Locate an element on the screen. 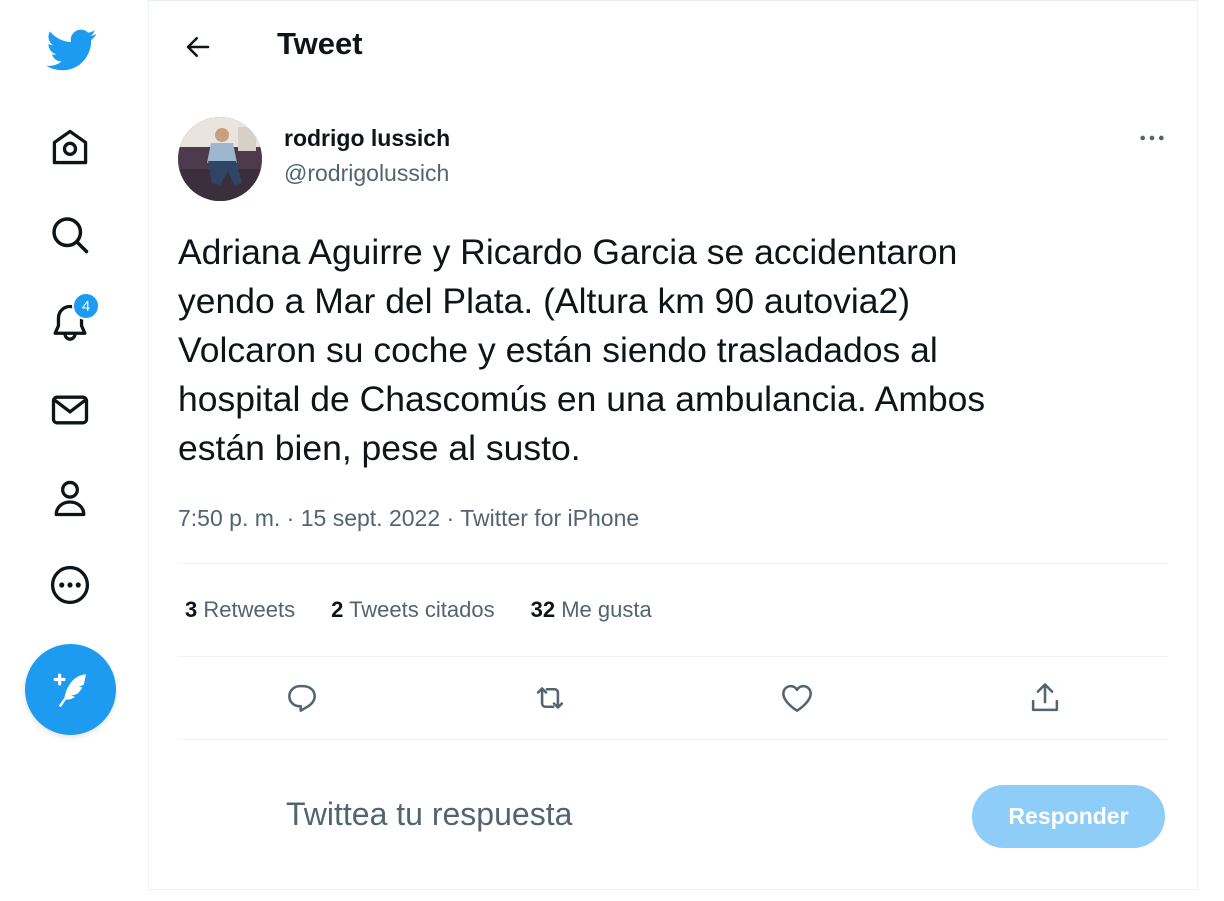 The image size is (1224, 901). retweet-button is located at coordinates (550, 698).